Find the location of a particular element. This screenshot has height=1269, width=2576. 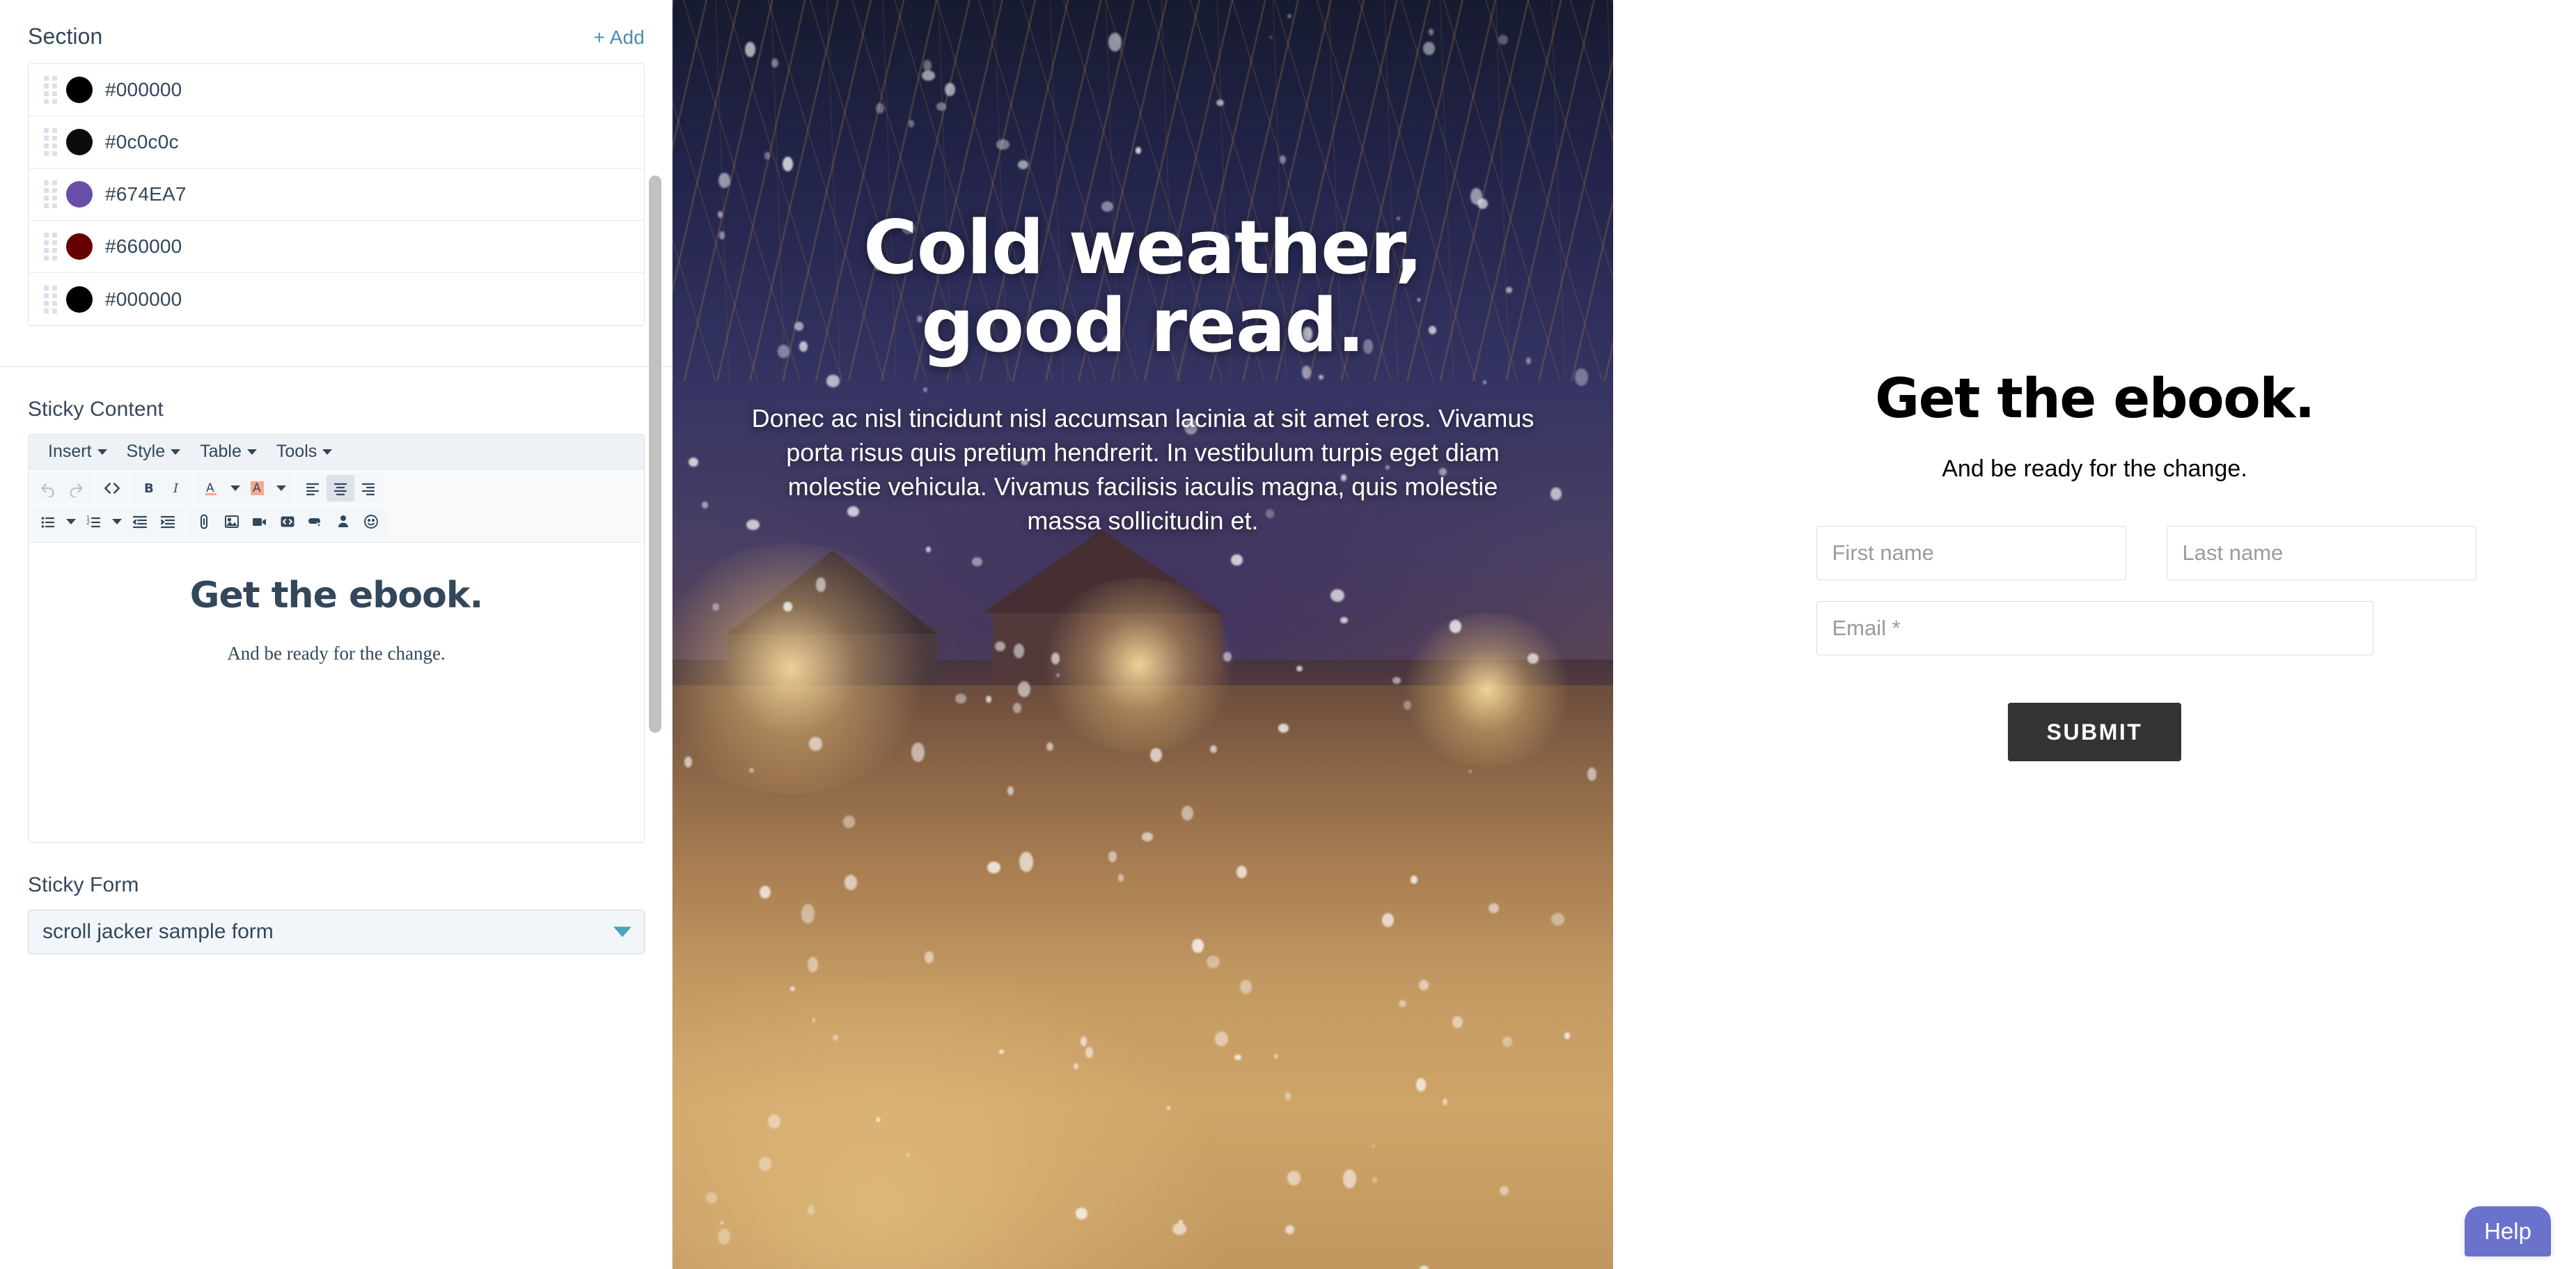

editor-menubar: Insert Style Table Tools is located at coordinates (336, 452).